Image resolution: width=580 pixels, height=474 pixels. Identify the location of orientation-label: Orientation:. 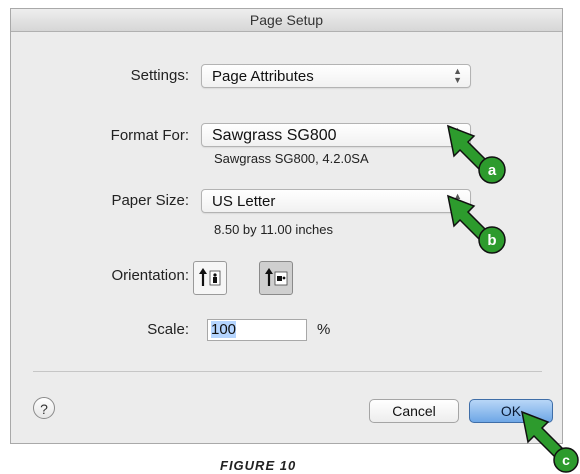
(150, 275).